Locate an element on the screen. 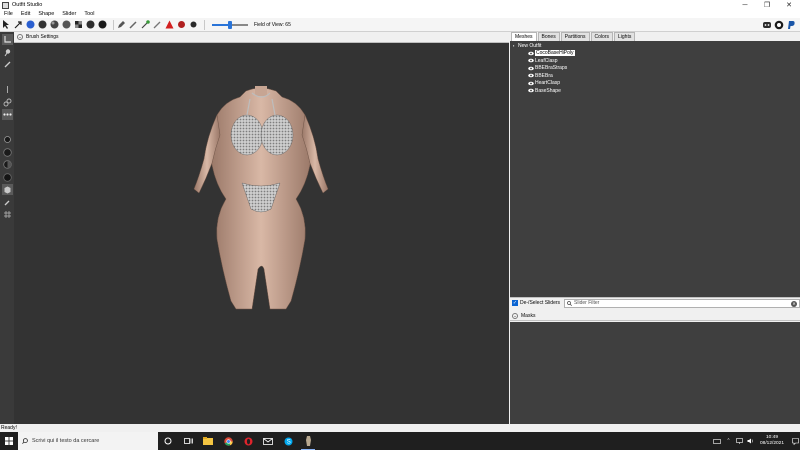 This screenshot has width=800, height=450. arrow-icon is located at coordinates (18, 25).